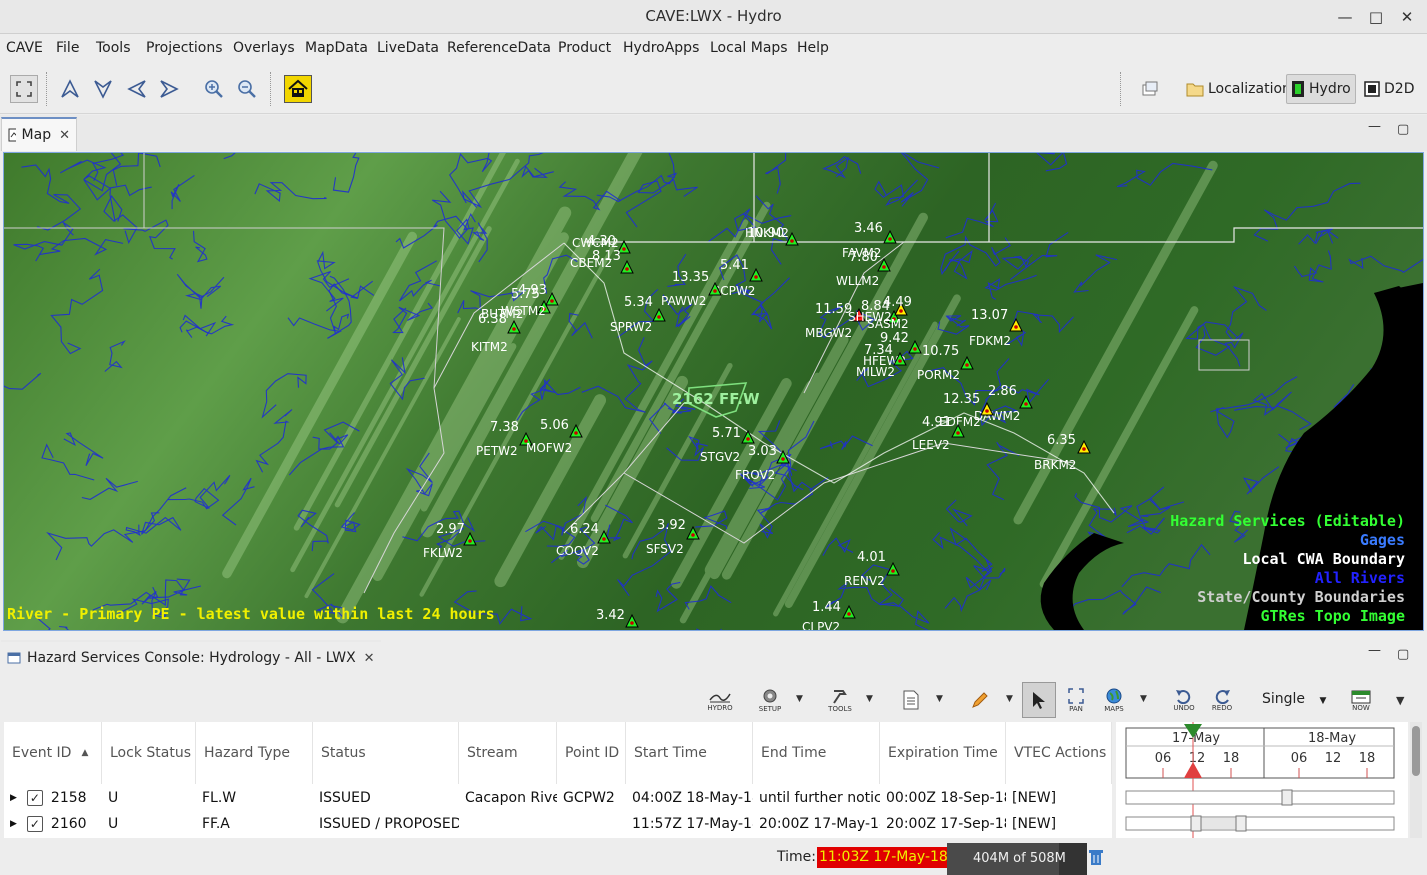 Image resolution: width=1427 pixels, height=875 pixels. Describe the element at coordinates (1059, 753) in the screenshot. I see `column-header-vtec-actions: VTEC Actions` at that location.